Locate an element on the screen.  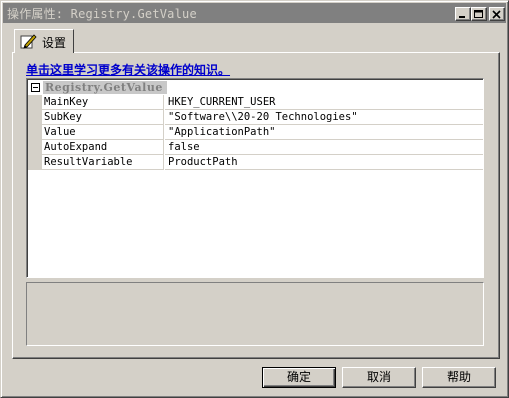
maximize-icon is located at coordinates (478, 14).